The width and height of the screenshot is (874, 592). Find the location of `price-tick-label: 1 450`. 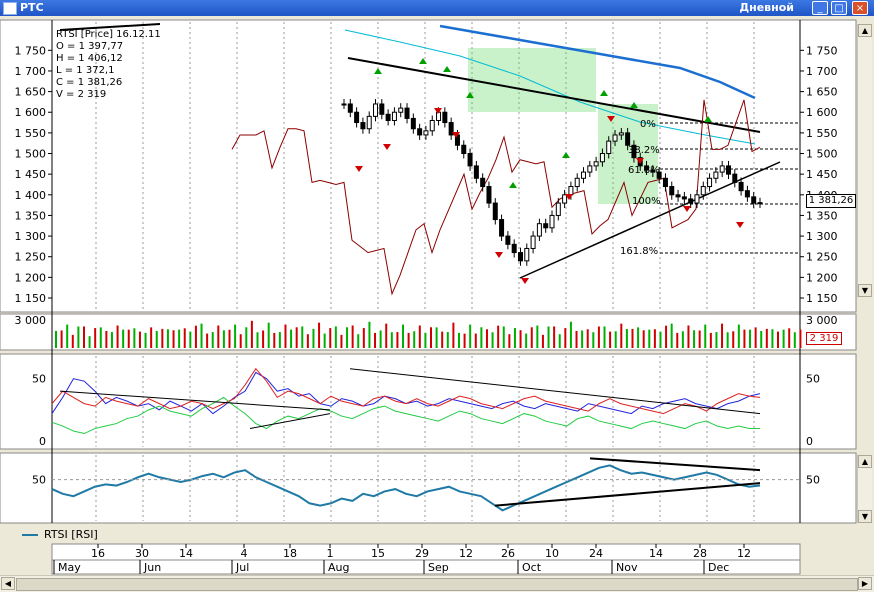

price-tick-label: 1 450 is located at coordinates (822, 174).